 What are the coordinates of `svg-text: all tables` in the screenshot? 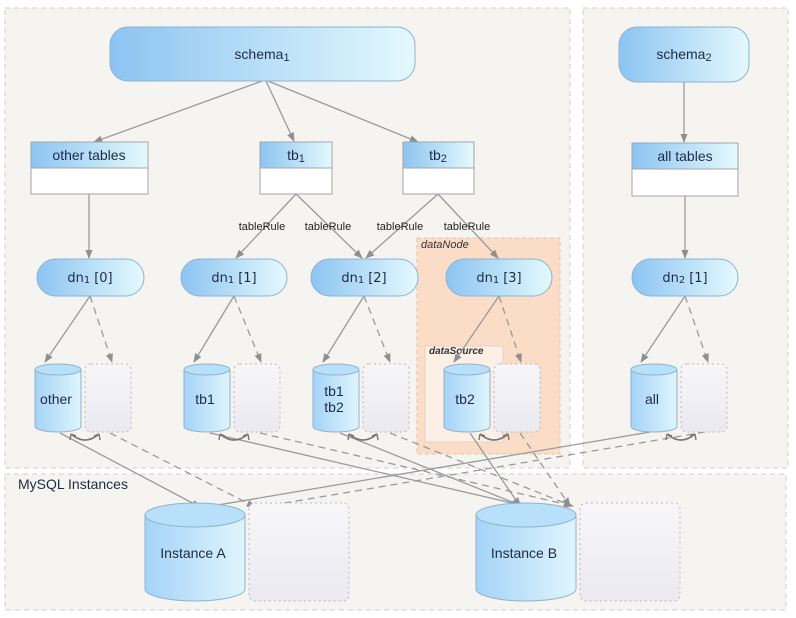 It's located at (684, 156).